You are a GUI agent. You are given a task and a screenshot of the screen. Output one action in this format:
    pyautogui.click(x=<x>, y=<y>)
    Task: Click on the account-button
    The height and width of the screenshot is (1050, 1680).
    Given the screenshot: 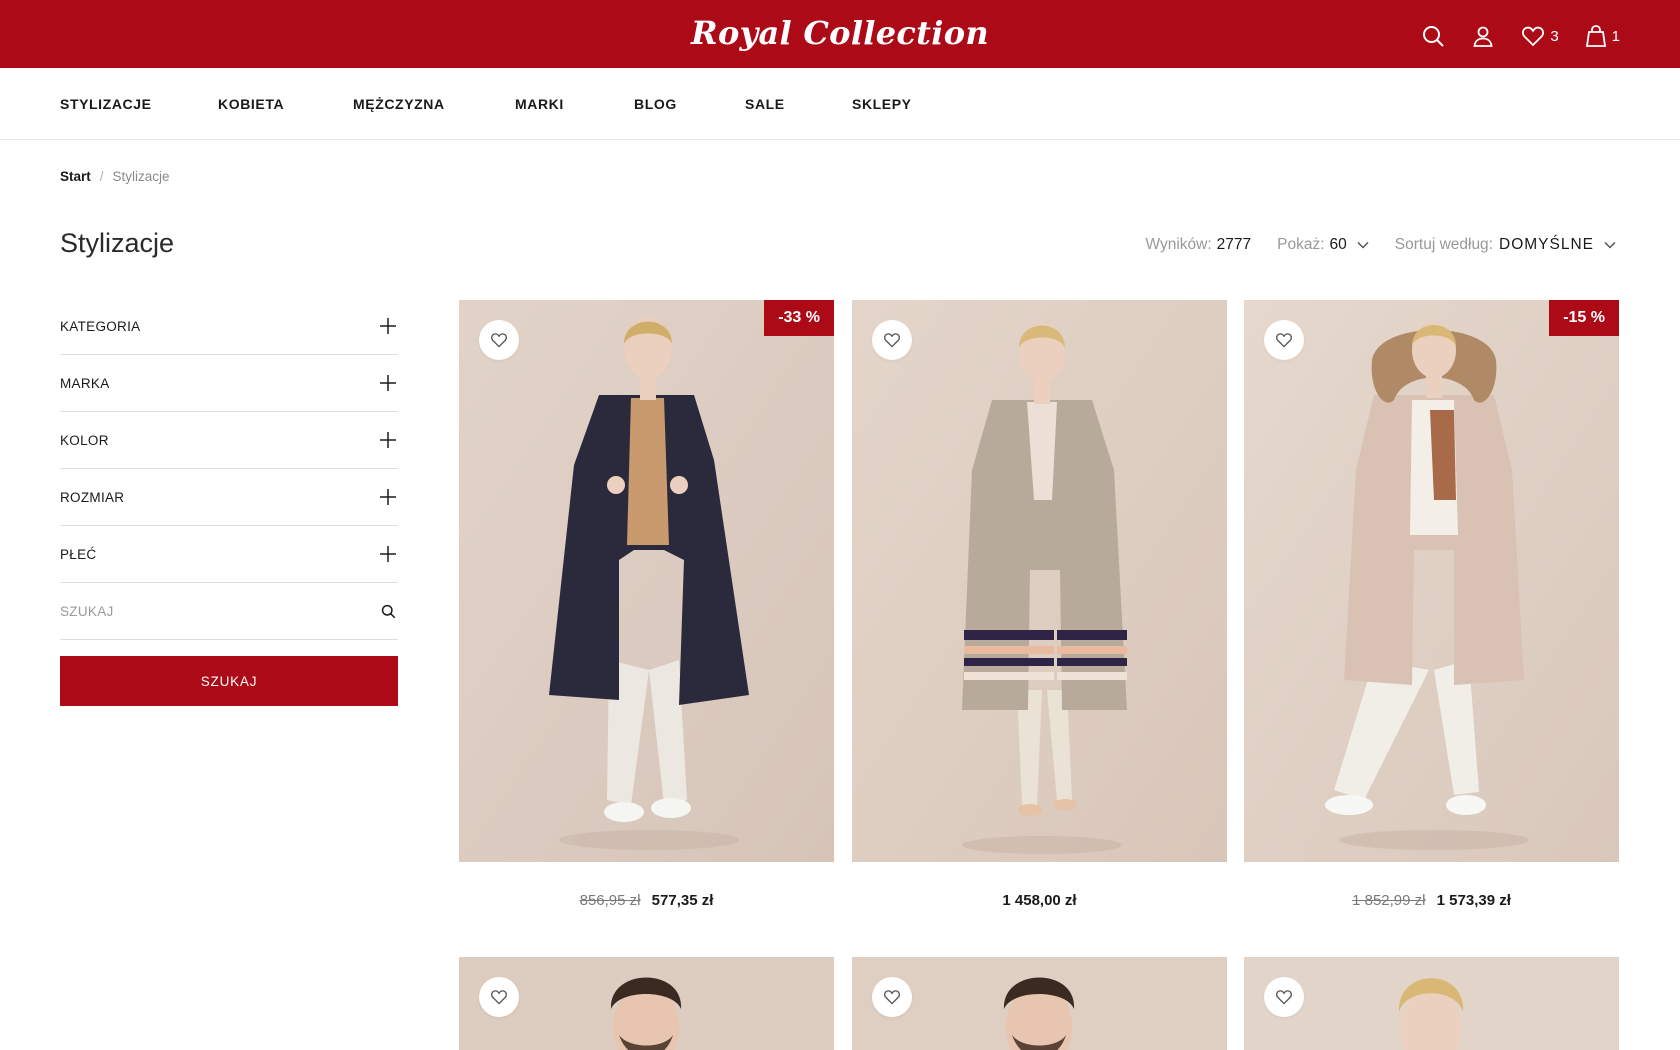 What is the action you would take?
    pyautogui.click(x=1483, y=36)
    